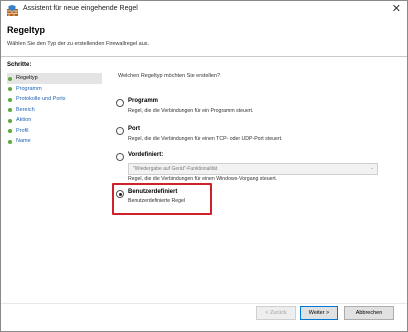 The height and width of the screenshot is (332, 408). What do you see at coordinates (80, 8) in the screenshot?
I see `window-title: Assistent für neue eingehende Regel` at bounding box center [80, 8].